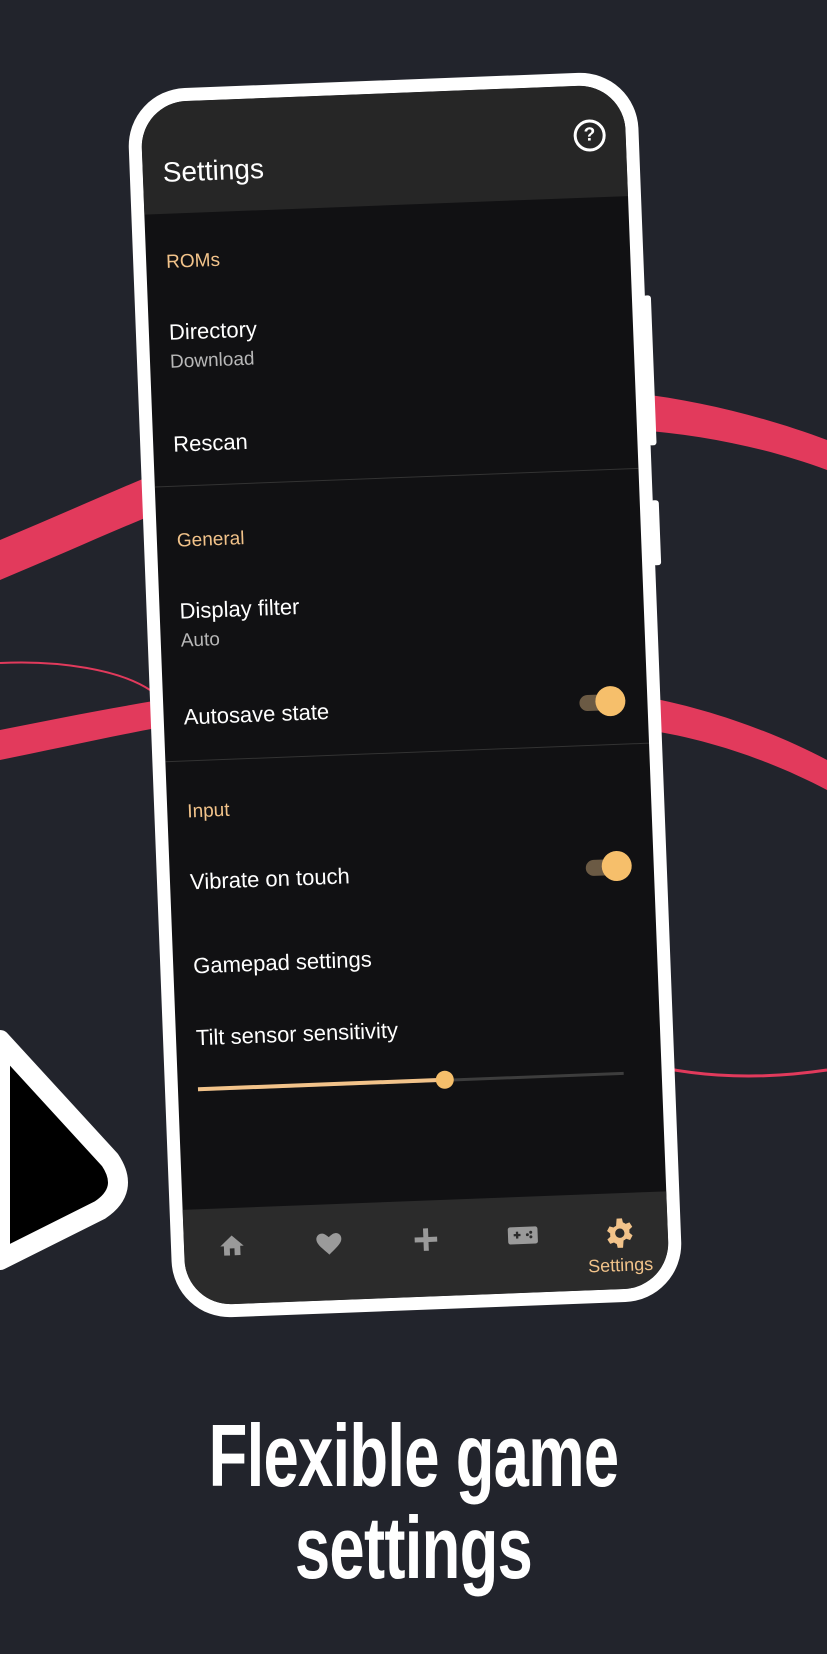 The image size is (827, 1654). I want to click on promo-tagline: Flexible game settings, so click(413, 1502).